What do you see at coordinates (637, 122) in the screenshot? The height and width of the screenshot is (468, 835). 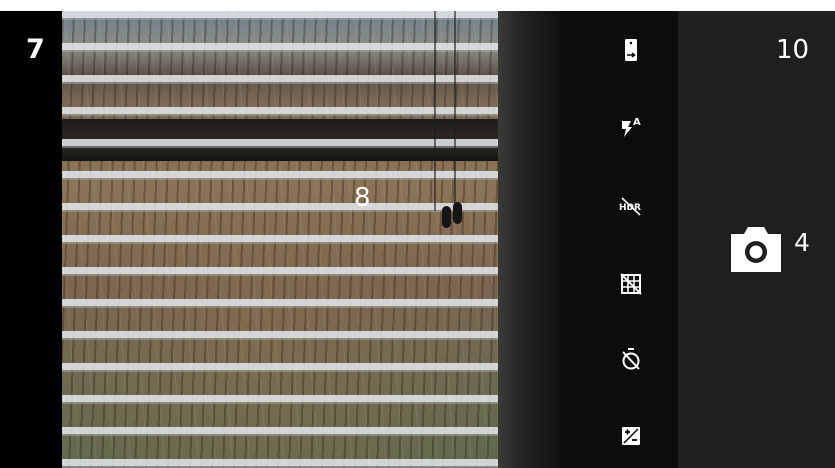 I see `svg-text: A` at bounding box center [637, 122].